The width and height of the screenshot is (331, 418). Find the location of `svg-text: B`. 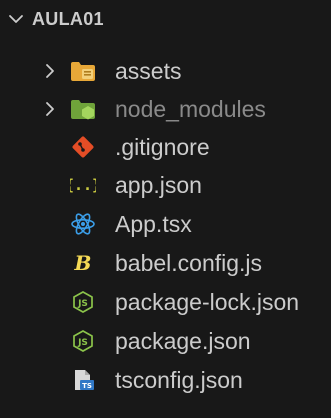

svg-text: B is located at coordinates (83, 263).